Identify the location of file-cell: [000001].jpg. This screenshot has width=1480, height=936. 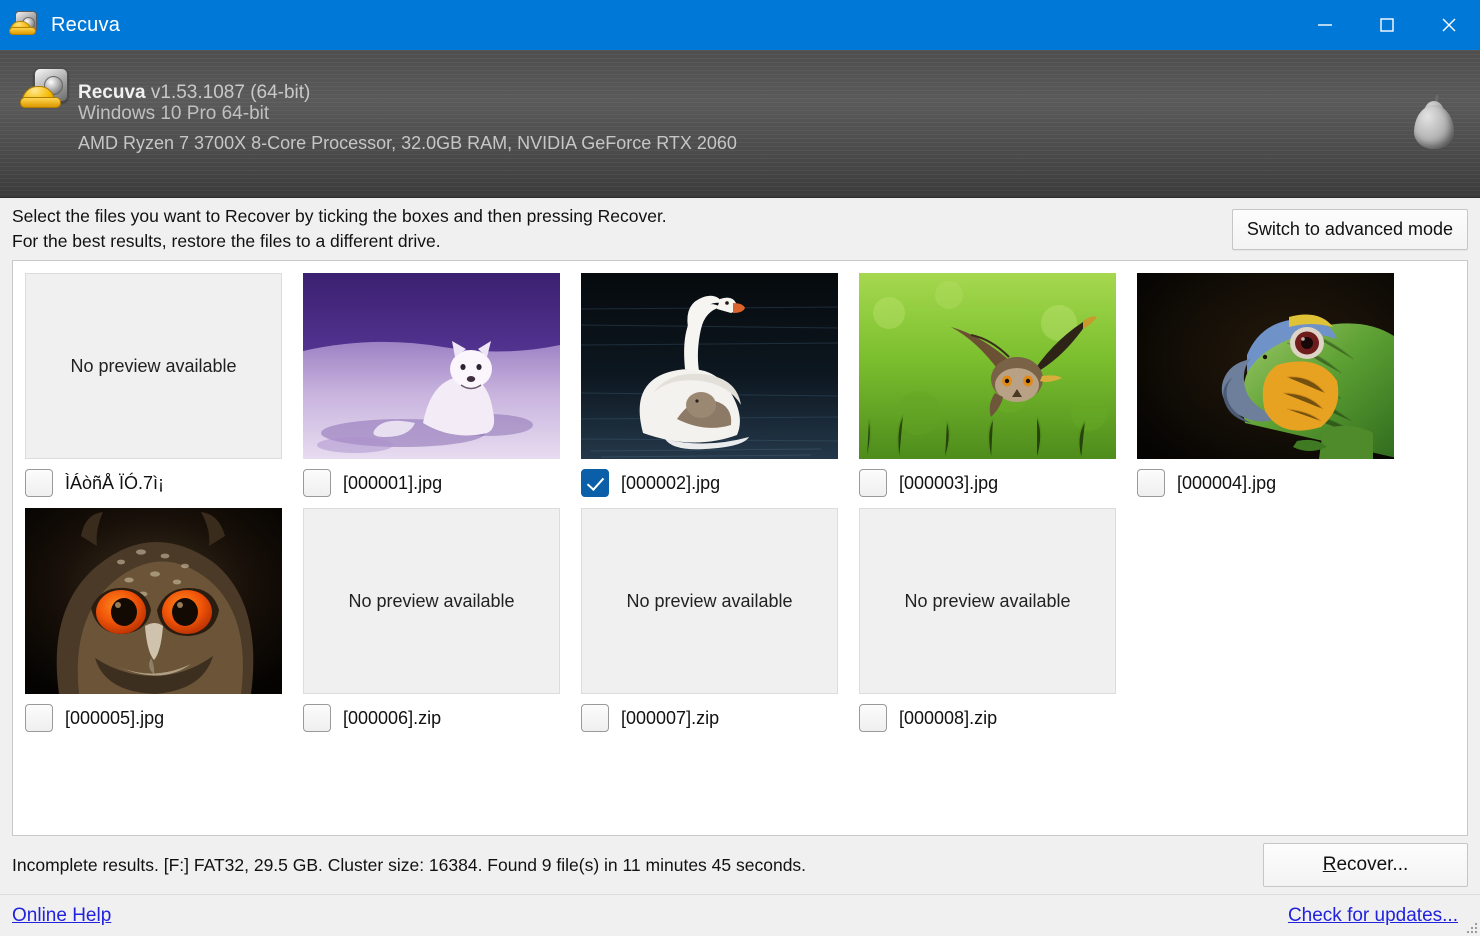
(442, 385).